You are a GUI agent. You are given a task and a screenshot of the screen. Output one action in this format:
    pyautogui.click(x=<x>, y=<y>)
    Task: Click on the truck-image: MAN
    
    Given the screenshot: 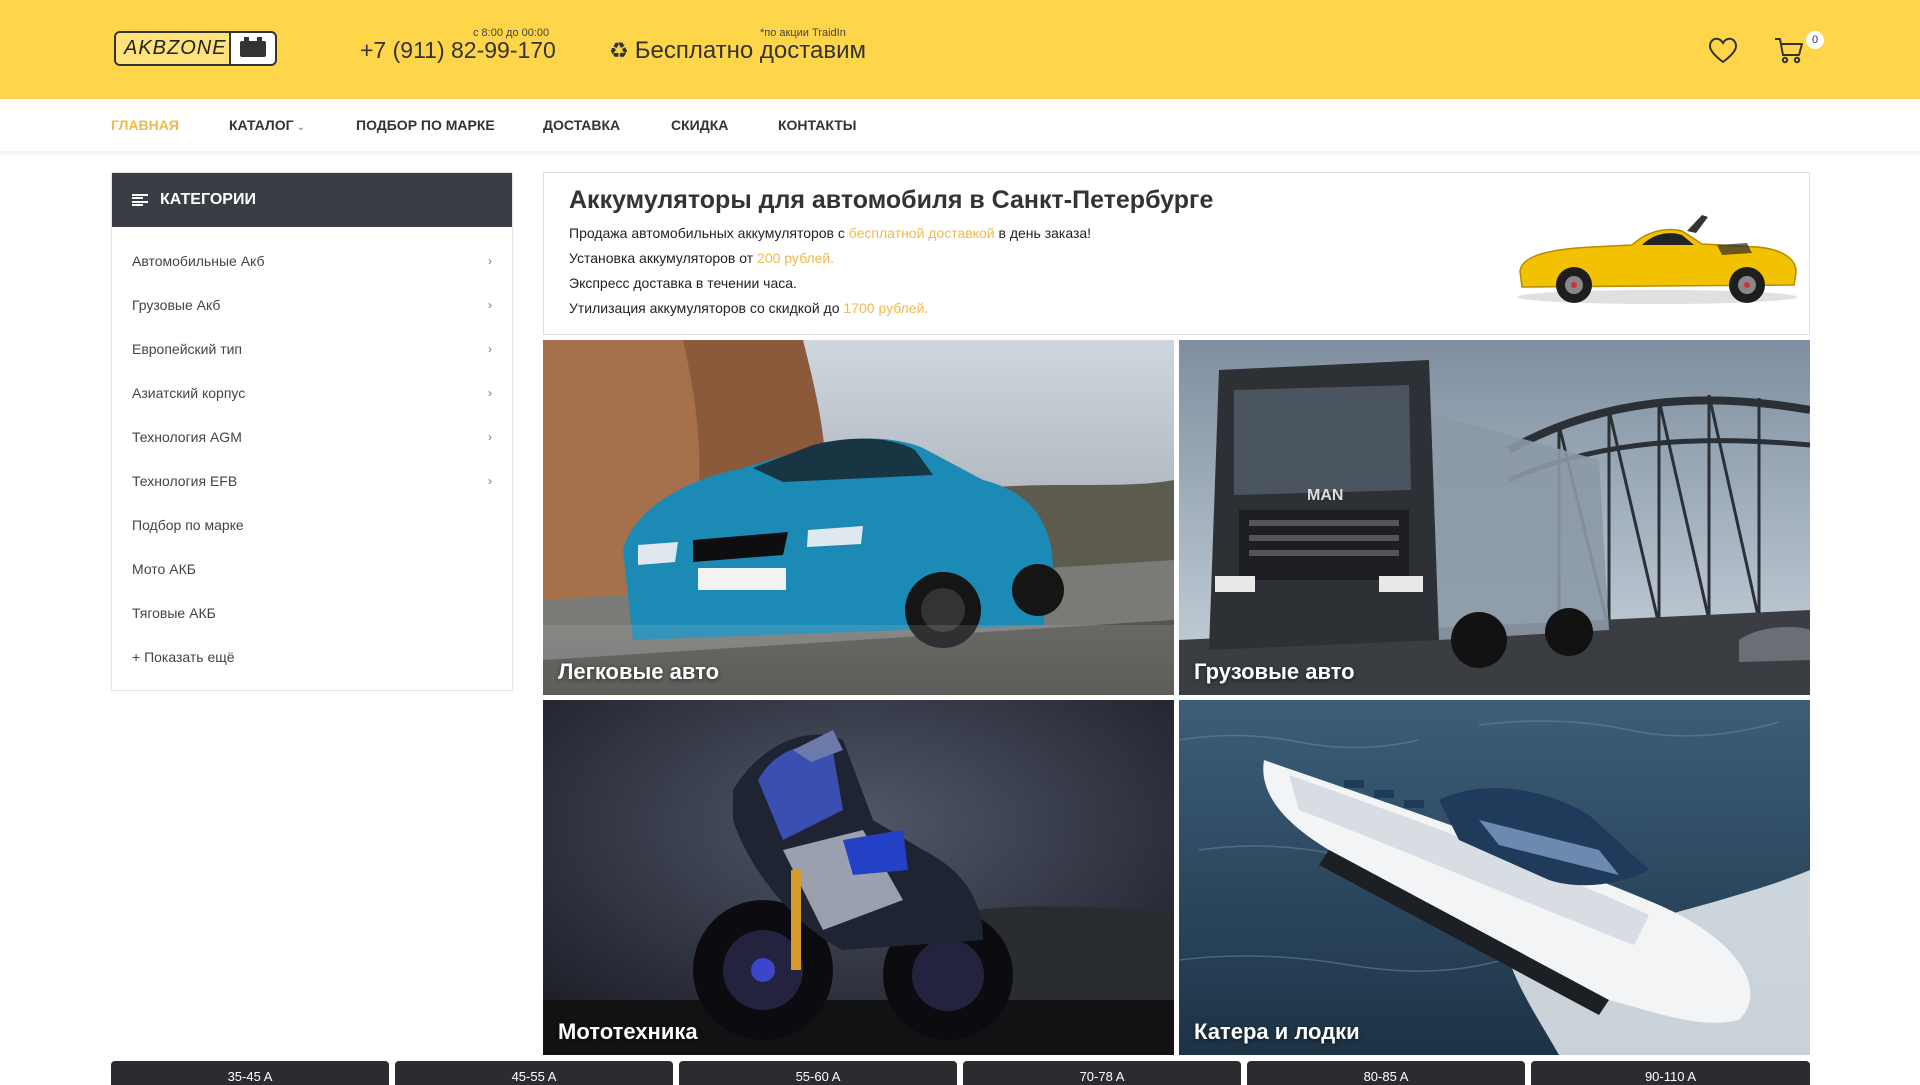 What is the action you would take?
    pyautogui.click(x=1494, y=517)
    